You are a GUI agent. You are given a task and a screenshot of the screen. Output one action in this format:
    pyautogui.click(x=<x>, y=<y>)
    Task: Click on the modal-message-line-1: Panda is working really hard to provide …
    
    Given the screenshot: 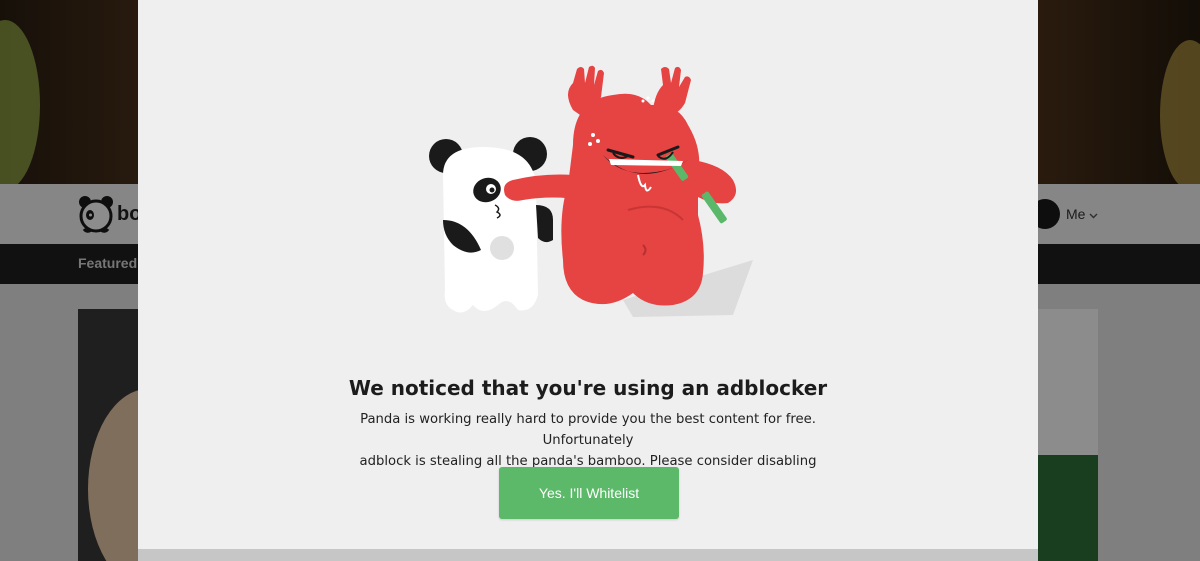 What is the action you would take?
    pyautogui.click(x=588, y=430)
    